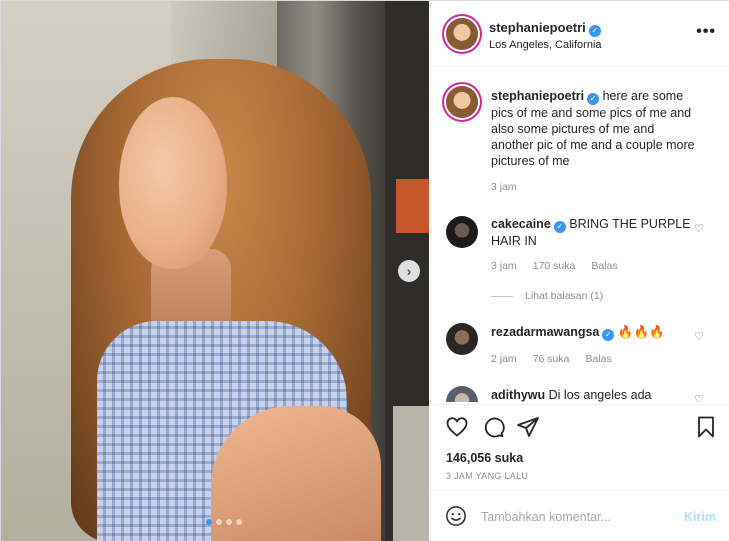 The width and height of the screenshot is (729, 541). I want to click on comment-bubble-icon, so click(493, 427).